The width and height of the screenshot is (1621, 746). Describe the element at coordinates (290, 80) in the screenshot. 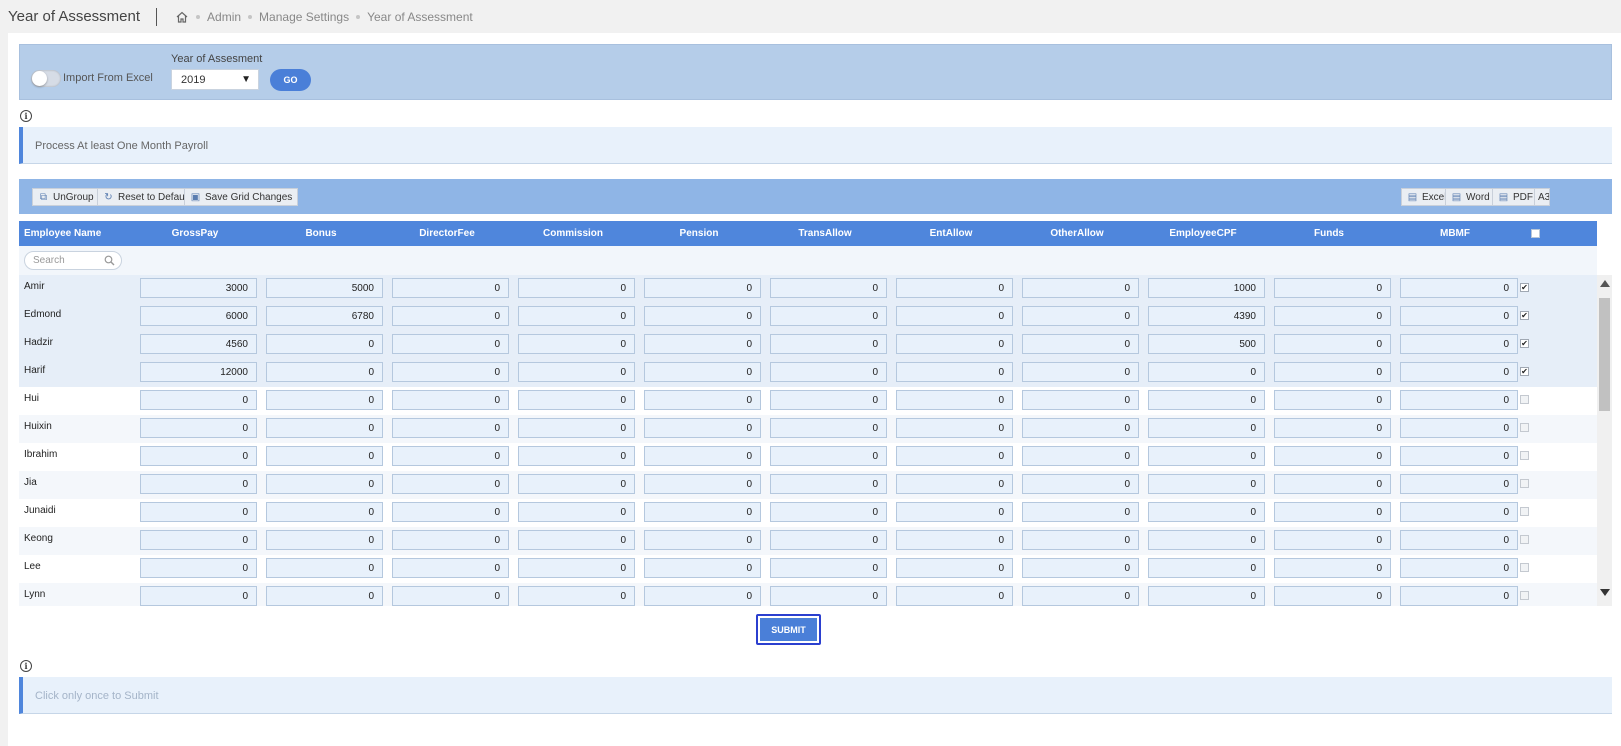

I see `go-button: GO` at that location.